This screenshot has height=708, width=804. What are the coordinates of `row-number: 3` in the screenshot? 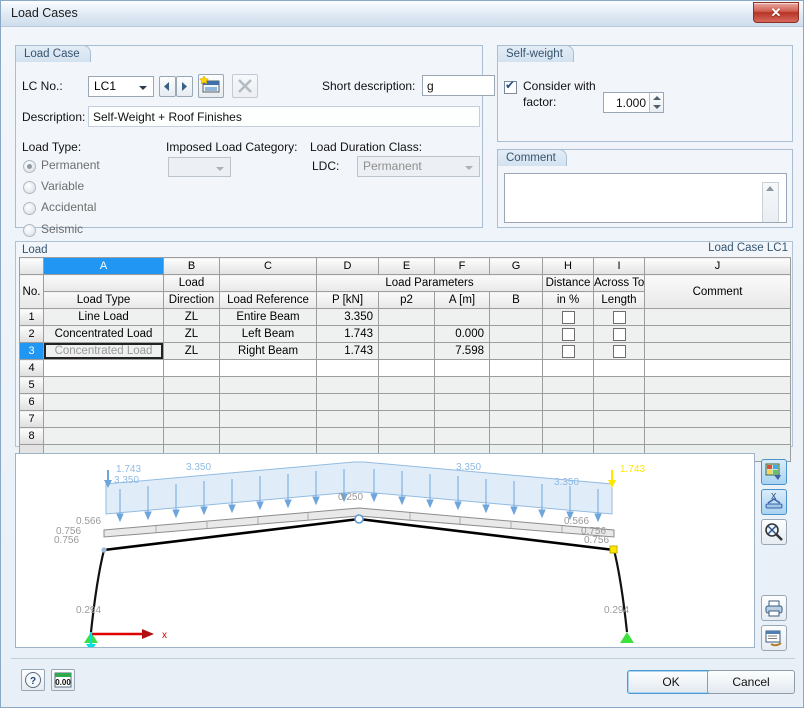 It's located at (31, 351).